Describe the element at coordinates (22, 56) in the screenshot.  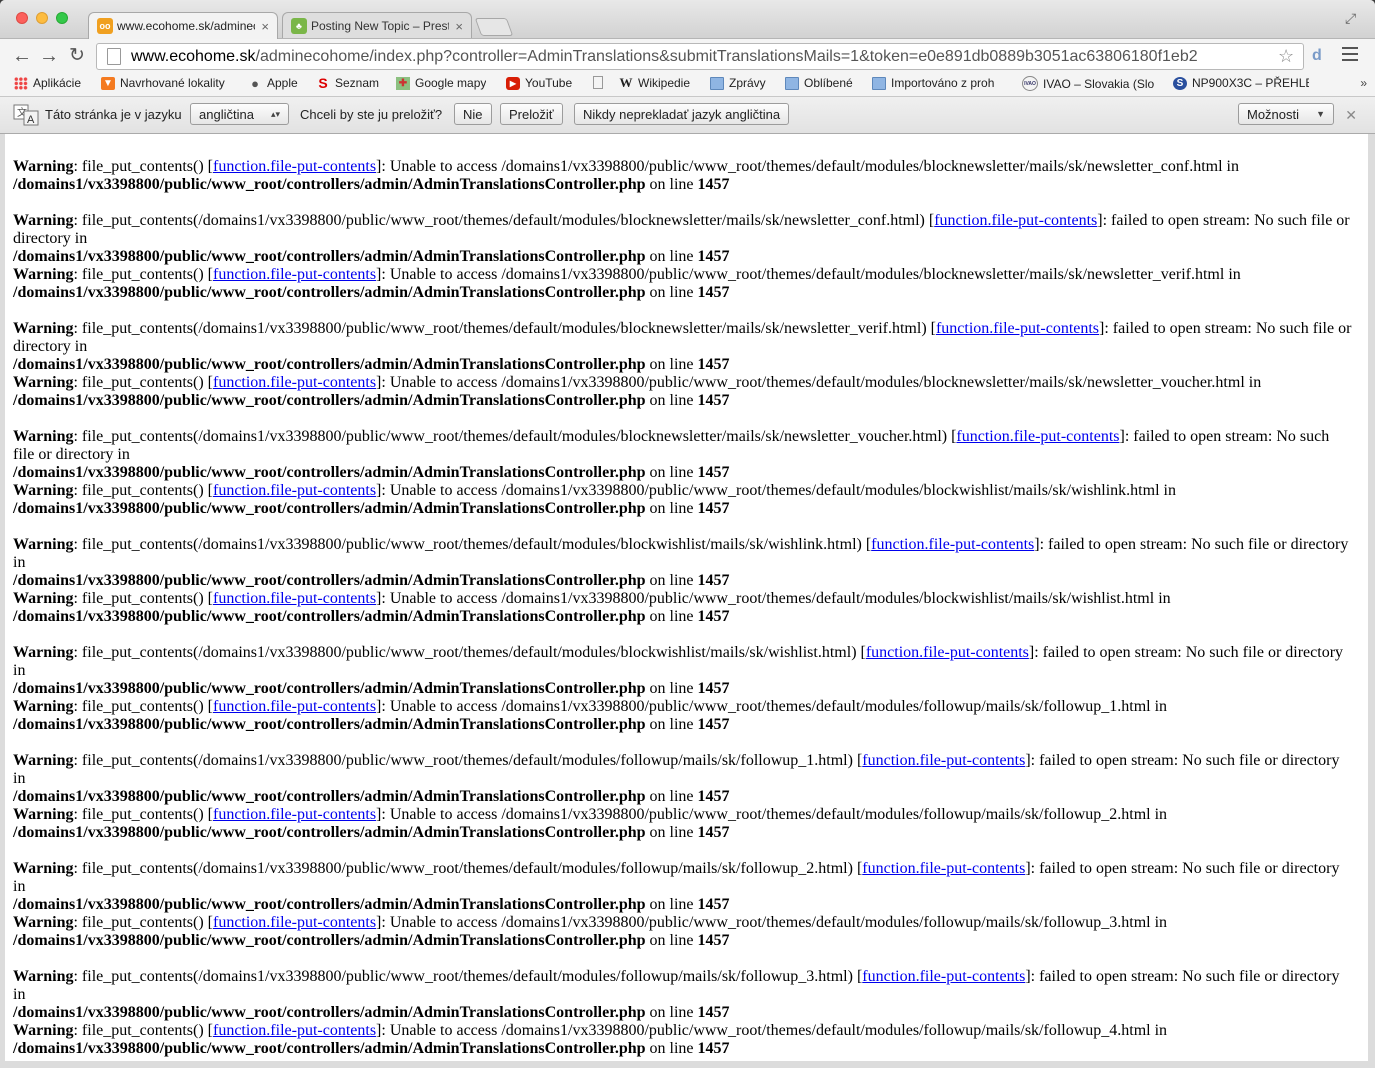
I see `back-arrow-icon: ←` at that location.